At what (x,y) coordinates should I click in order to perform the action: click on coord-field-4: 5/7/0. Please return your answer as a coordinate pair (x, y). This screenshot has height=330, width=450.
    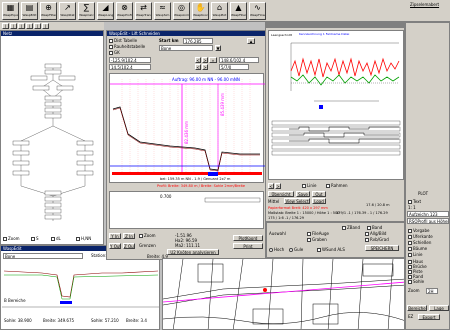
    Looking at the image, I should click on (234, 67).